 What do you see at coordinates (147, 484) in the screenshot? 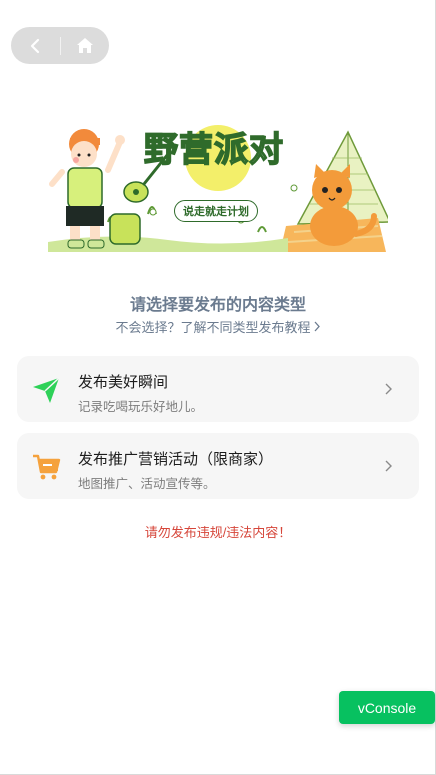
I see `option-desc: 地图推广、活动宣传等。` at bounding box center [147, 484].